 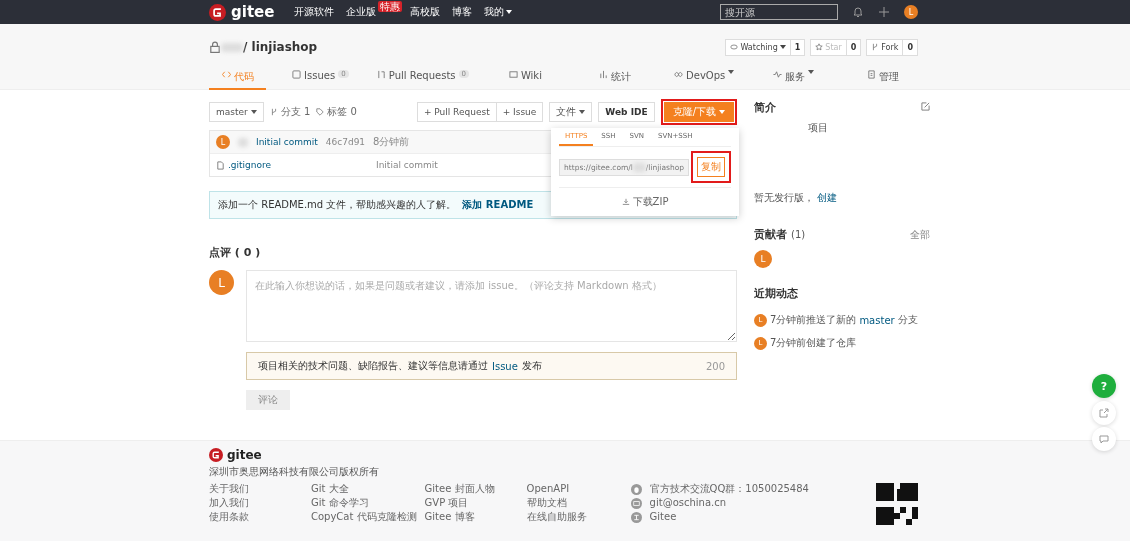 What do you see at coordinates (456, 112) in the screenshot?
I see `toolbar-button: + Pull Request` at bounding box center [456, 112].